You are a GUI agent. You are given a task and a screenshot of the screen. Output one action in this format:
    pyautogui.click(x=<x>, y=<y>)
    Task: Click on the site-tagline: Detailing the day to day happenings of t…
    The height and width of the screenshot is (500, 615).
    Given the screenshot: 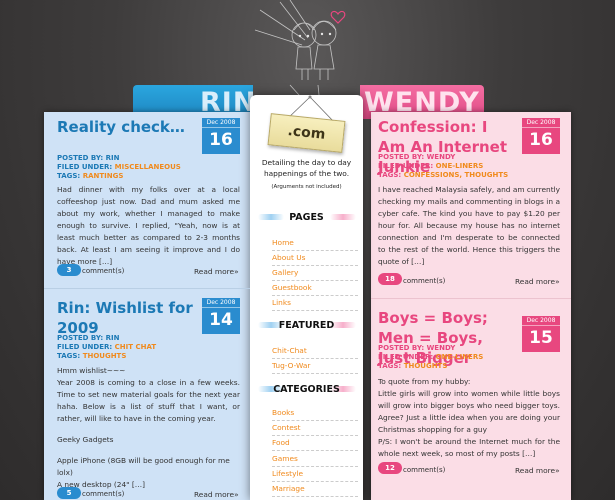 What is the action you would take?
    pyautogui.click(x=306, y=168)
    